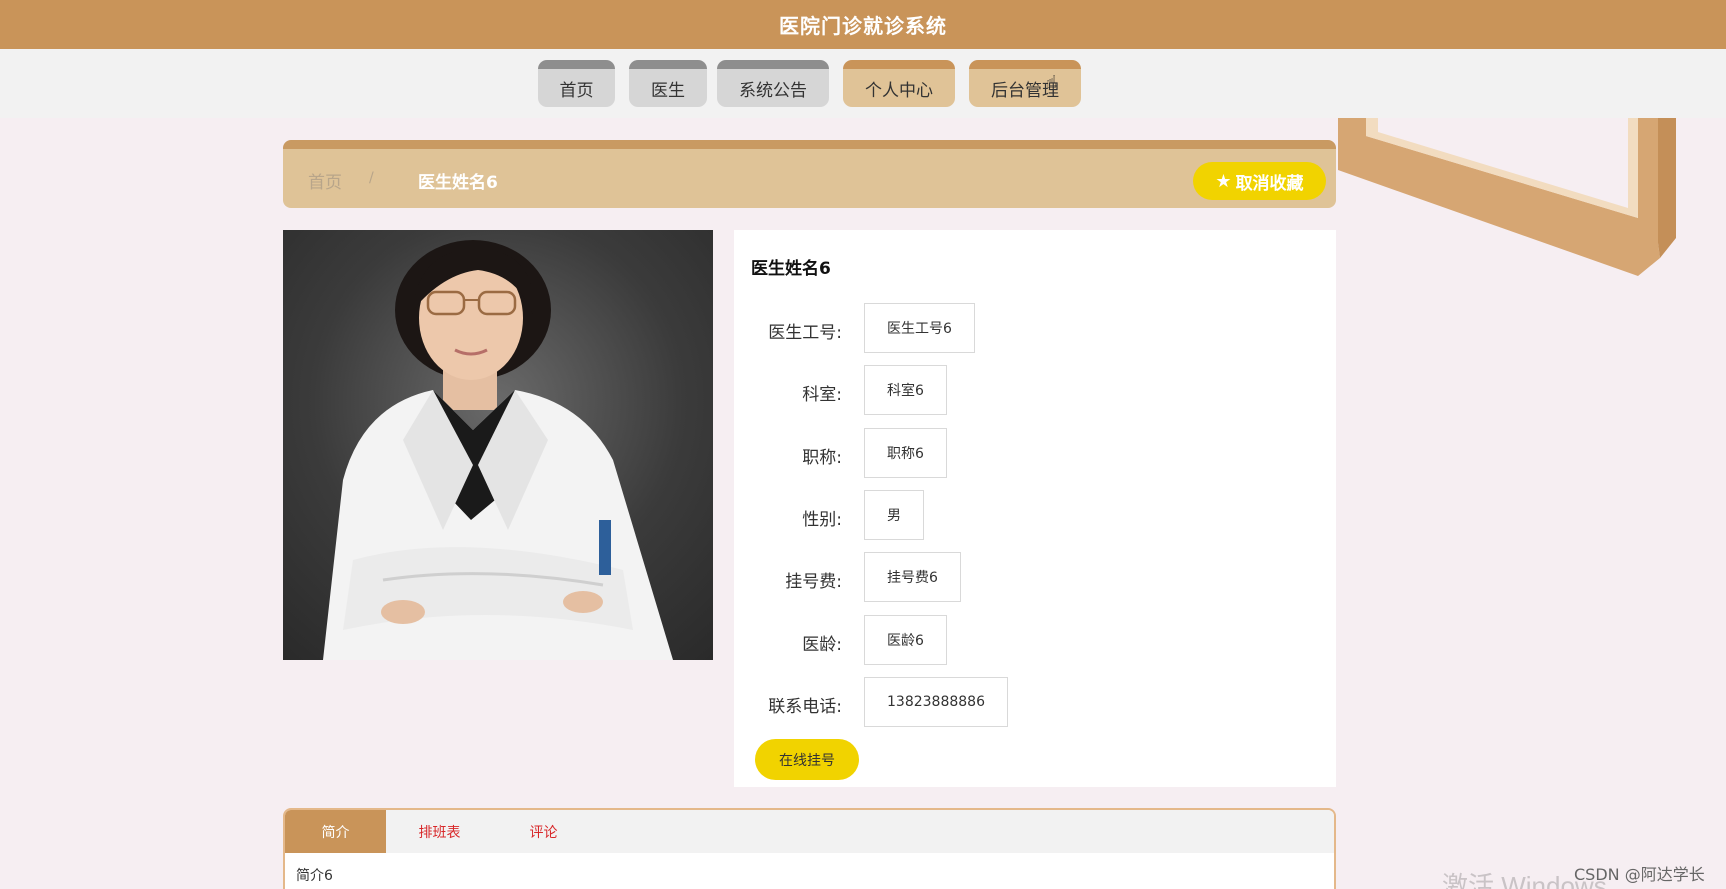  What do you see at coordinates (919, 328) in the screenshot?
I see `field-value: 医生工号6` at bounding box center [919, 328].